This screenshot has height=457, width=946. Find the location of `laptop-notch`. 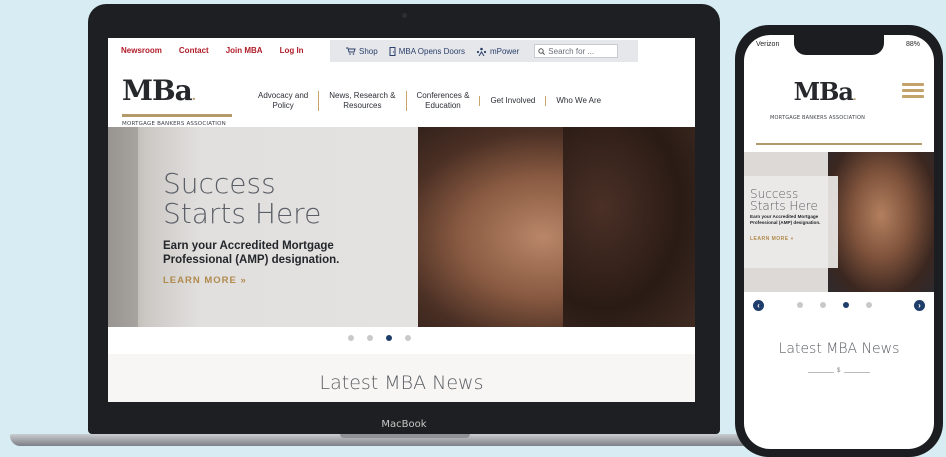

laptop-notch is located at coordinates (405, 436).